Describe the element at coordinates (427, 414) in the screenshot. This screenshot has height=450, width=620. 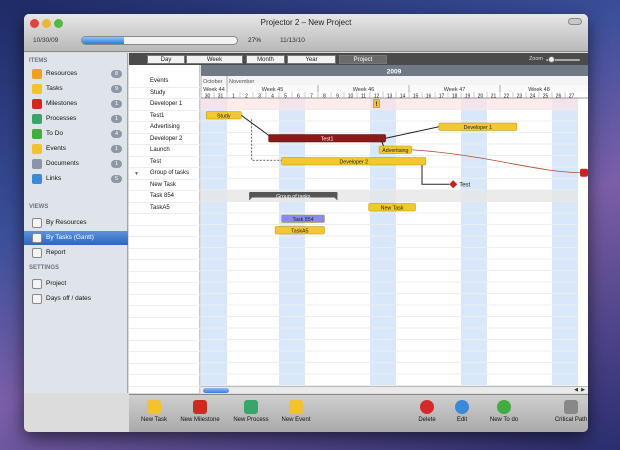
I see `delete-button: Delete` at that location.